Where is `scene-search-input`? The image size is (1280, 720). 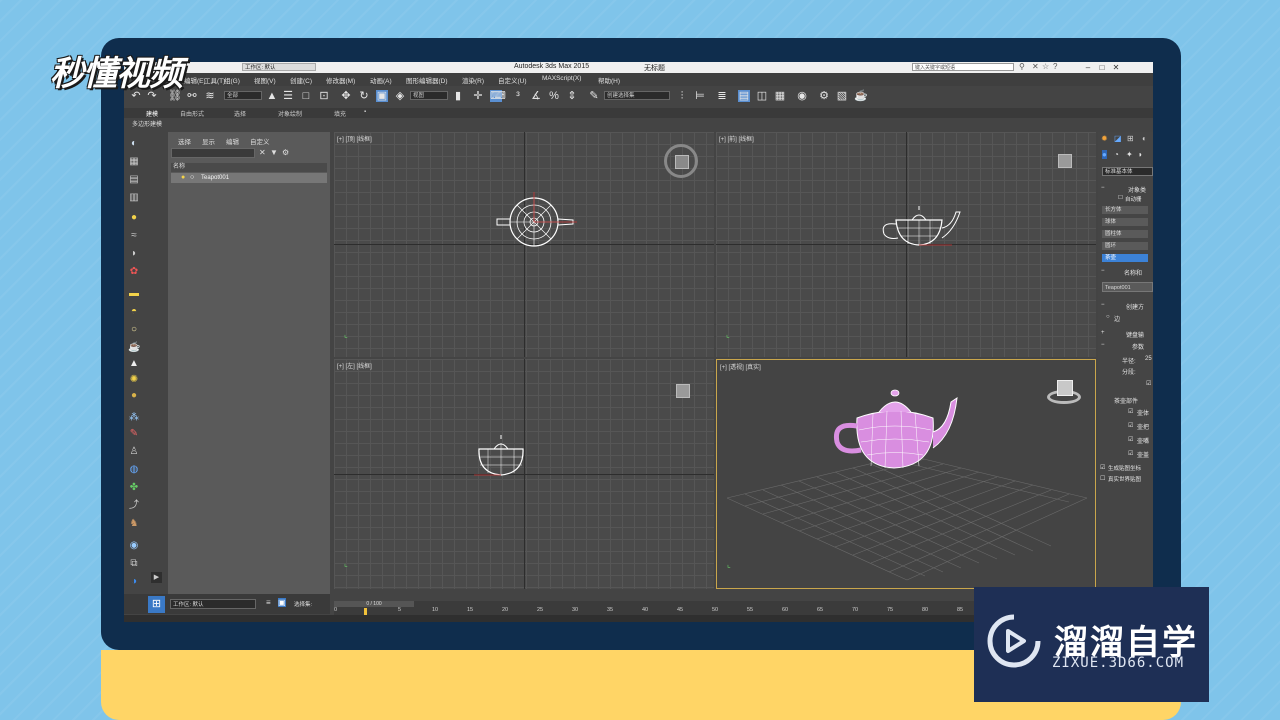 scene-search-input is located at coordinates (213, 153).